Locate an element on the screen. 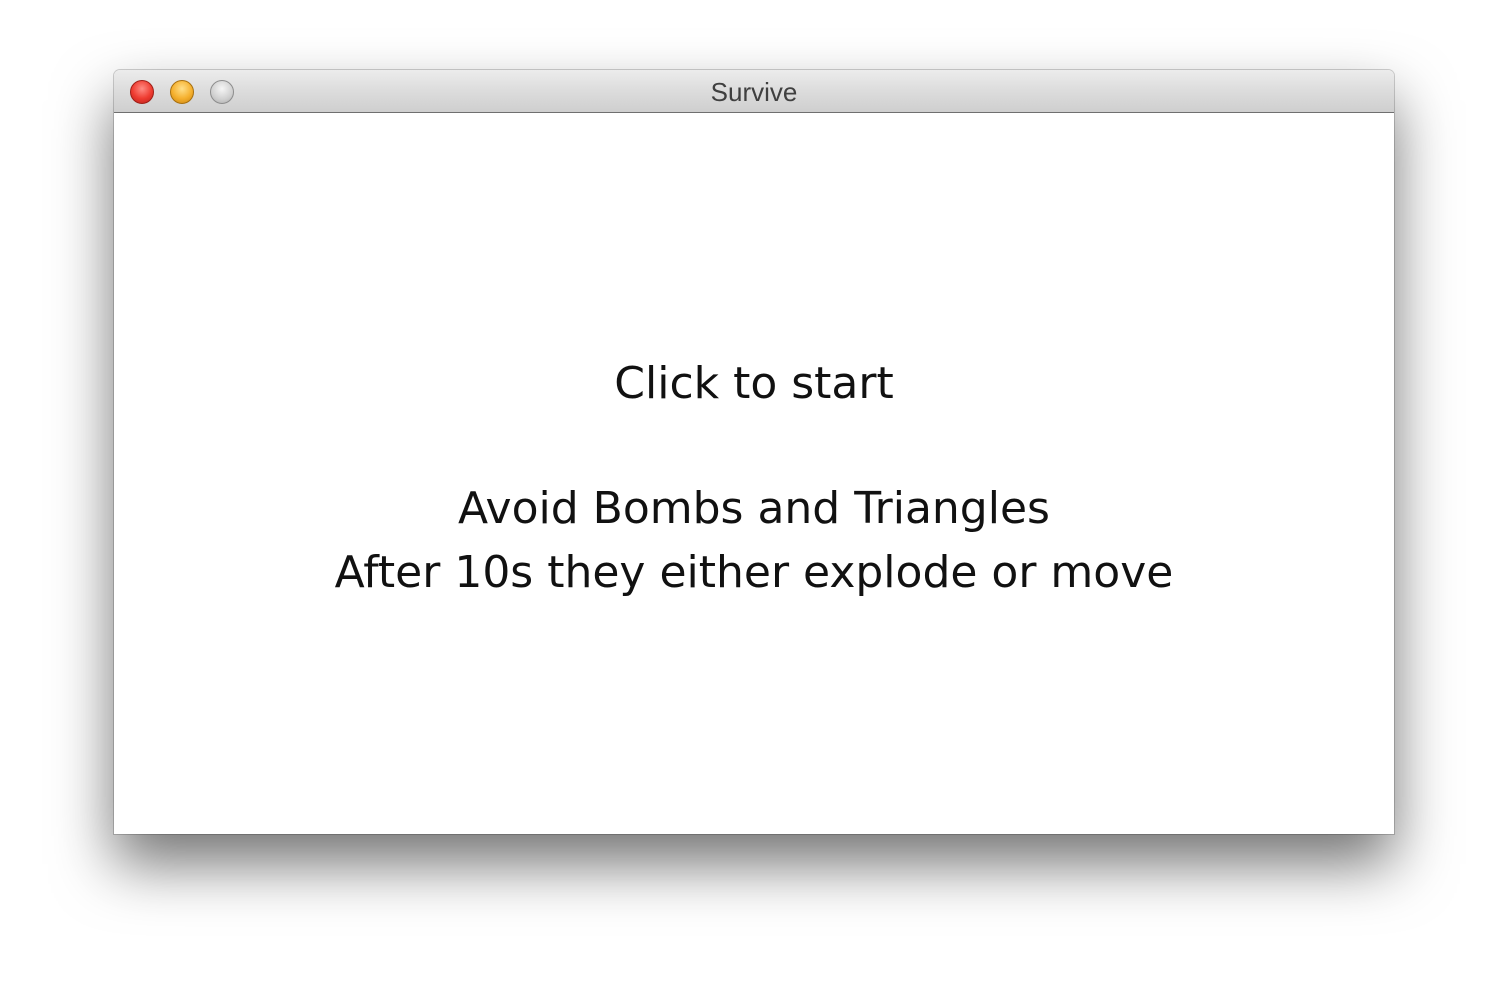 This screenshot has height=992, width=1508. instruction-line-timer: After 10s they either explode or move is located at coordinates (754, 572).